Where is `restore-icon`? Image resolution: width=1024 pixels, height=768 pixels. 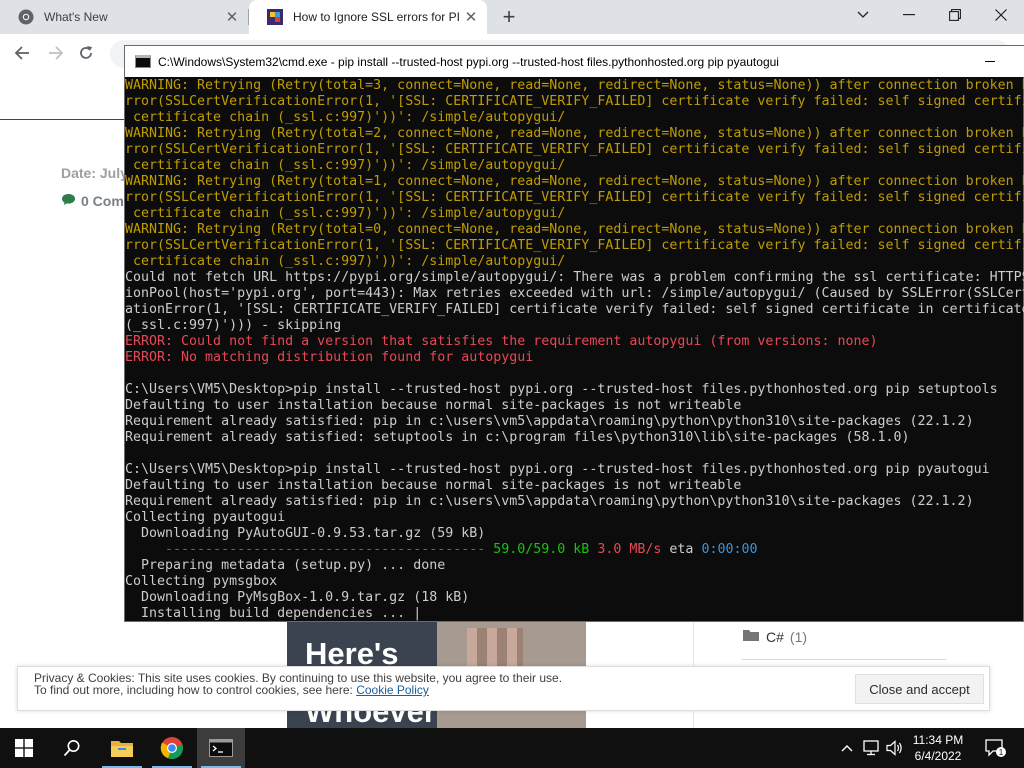 restore-icon is located at coordinates (955, 15).